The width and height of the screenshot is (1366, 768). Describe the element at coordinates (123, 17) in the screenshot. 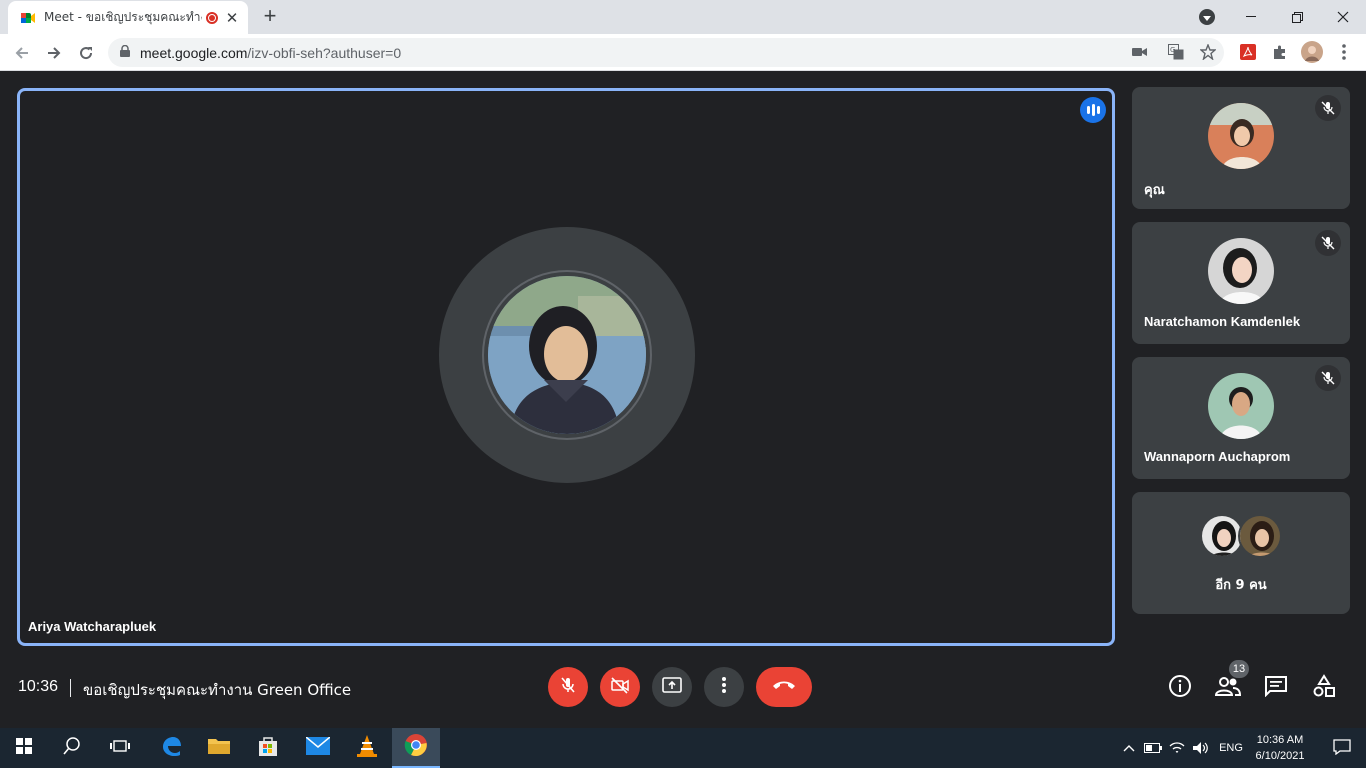

I see `tab-title: Meet - ขอเชิญประชุมคณะทำงาน` at that location.